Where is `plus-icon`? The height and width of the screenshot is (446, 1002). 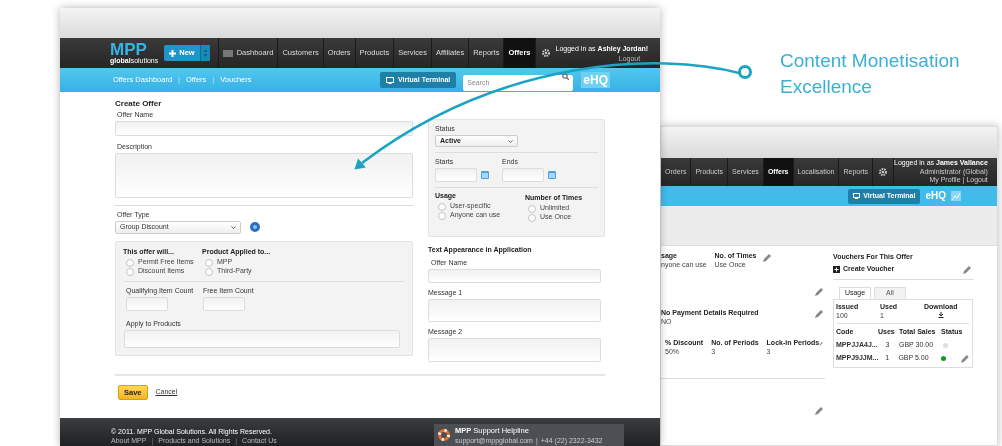 plus-icon is located at coordinates (173, 53).